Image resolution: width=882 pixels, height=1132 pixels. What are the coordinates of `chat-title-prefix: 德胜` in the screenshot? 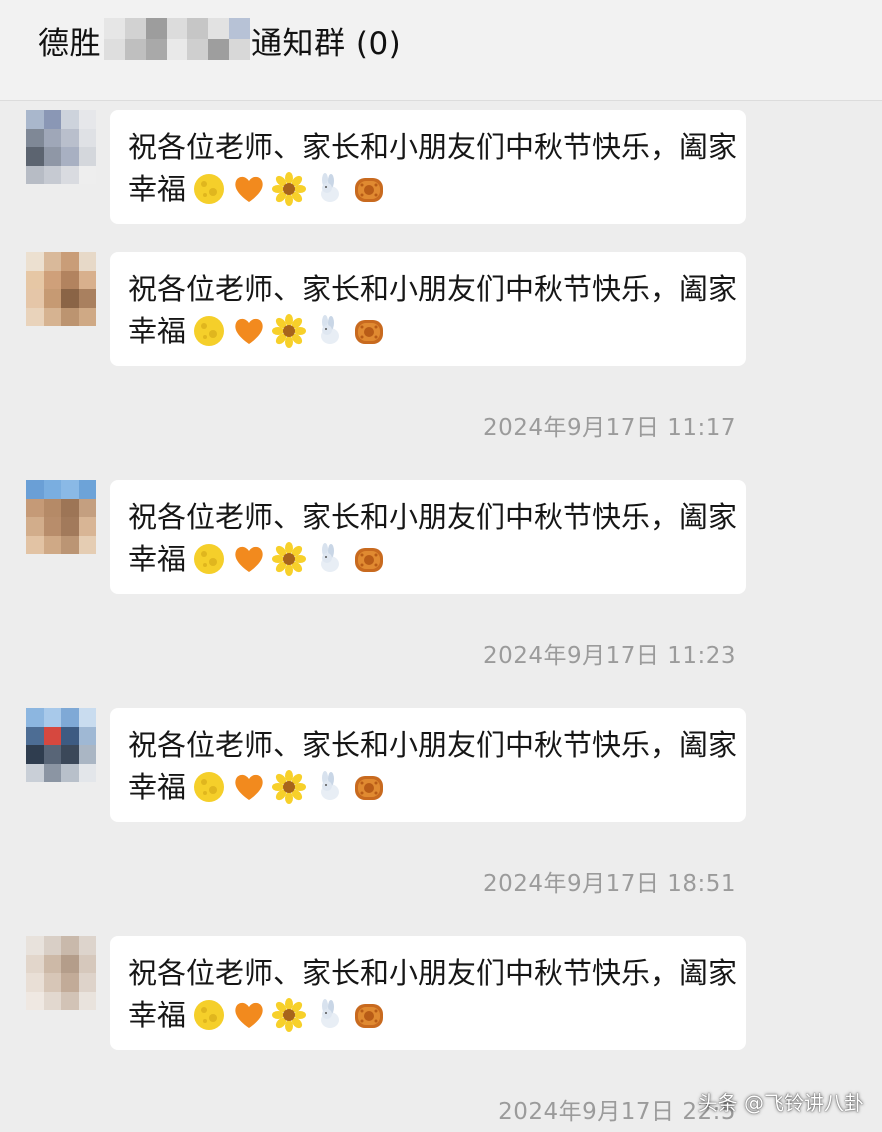 It's located at (69, 44).